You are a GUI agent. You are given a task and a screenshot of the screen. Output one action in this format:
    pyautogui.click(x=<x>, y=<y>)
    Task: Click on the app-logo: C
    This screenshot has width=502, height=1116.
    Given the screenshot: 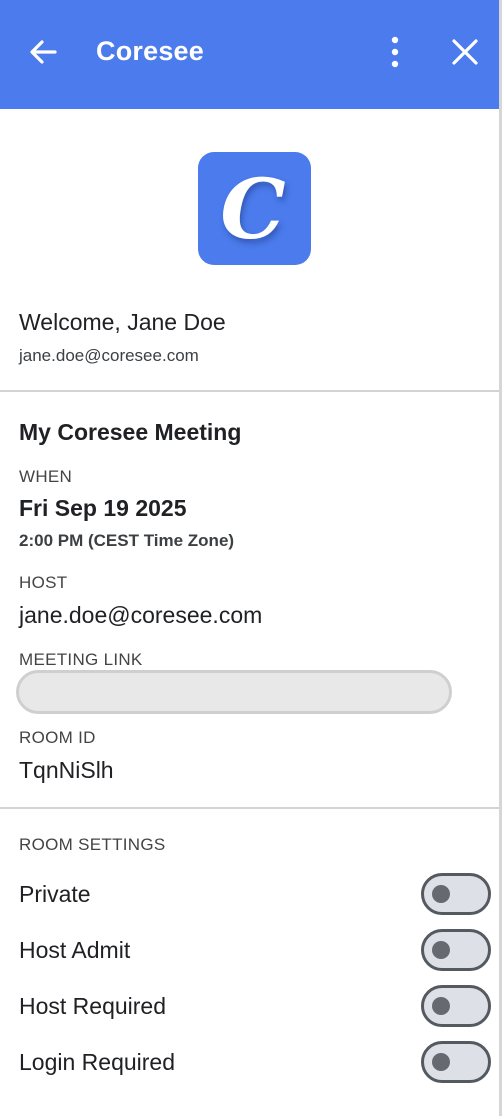 What is the action you would take?
    pyautogui.click(x=254, y=208)
    